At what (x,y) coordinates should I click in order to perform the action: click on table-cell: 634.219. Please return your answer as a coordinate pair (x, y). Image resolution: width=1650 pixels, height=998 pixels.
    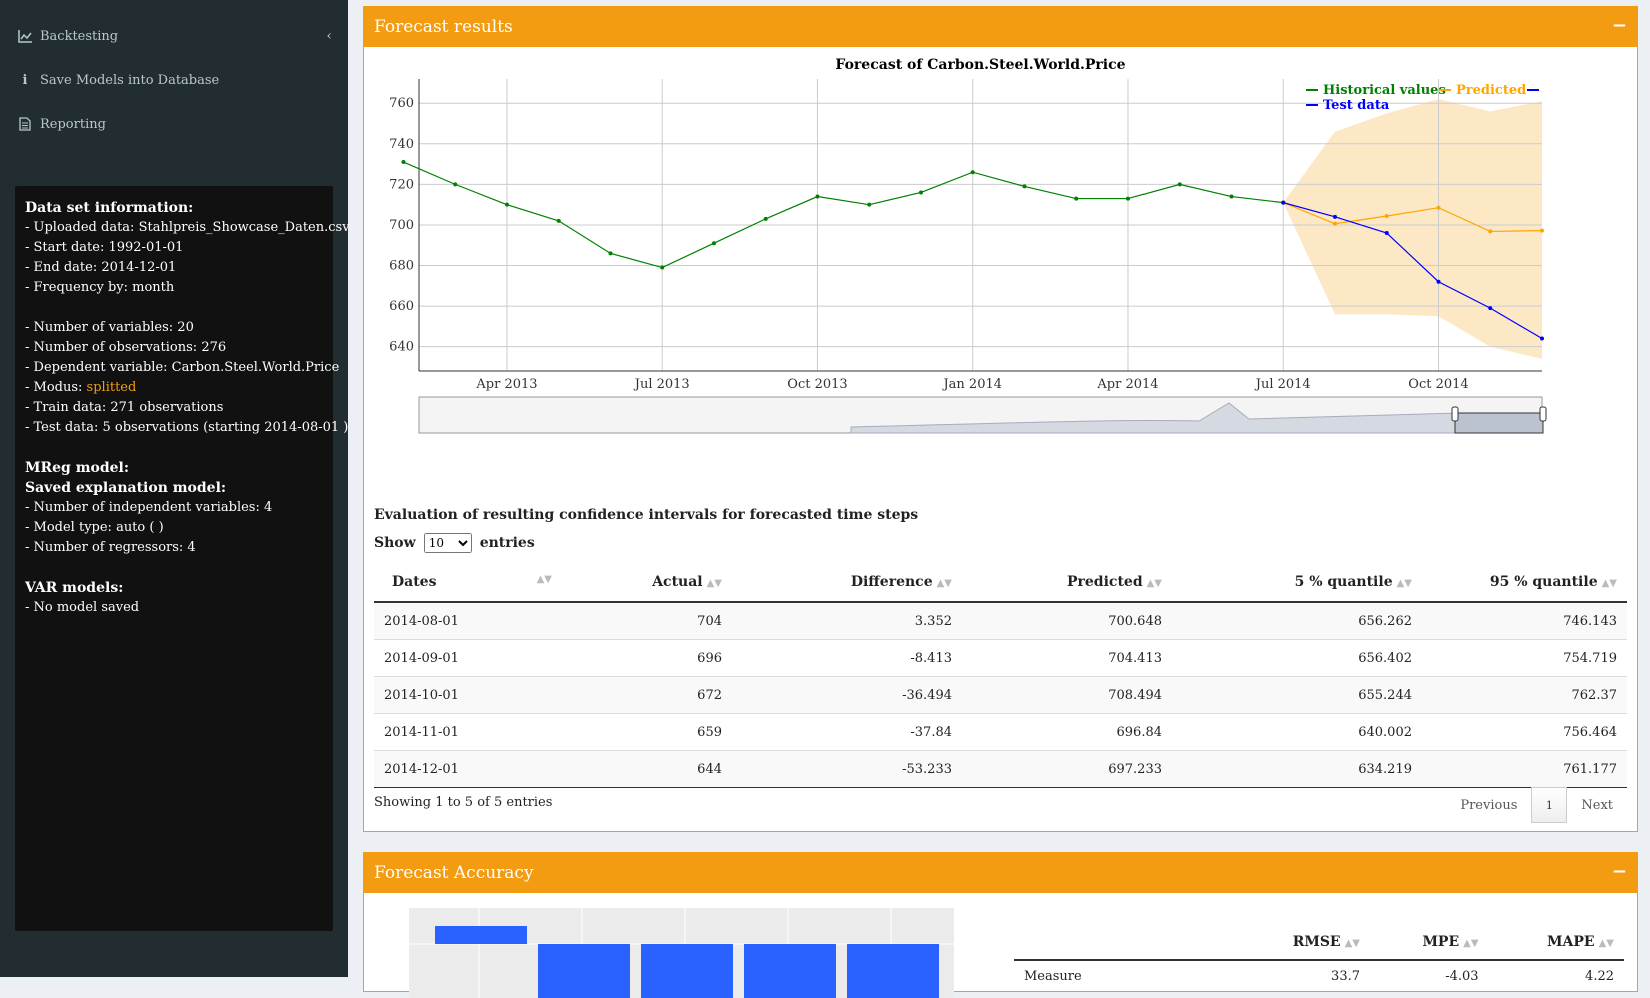
    Looking at the image, I should click on (1297, 769).